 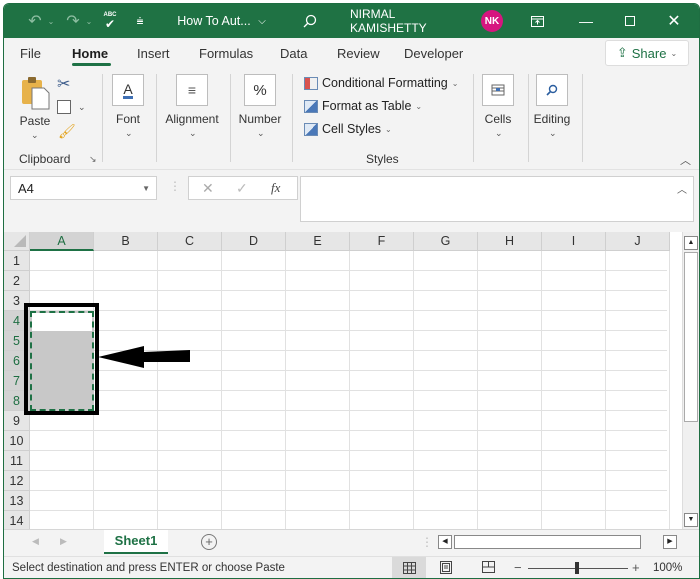 I want to click on paste-button: Paste ⌄, so click(x=35, y=110).